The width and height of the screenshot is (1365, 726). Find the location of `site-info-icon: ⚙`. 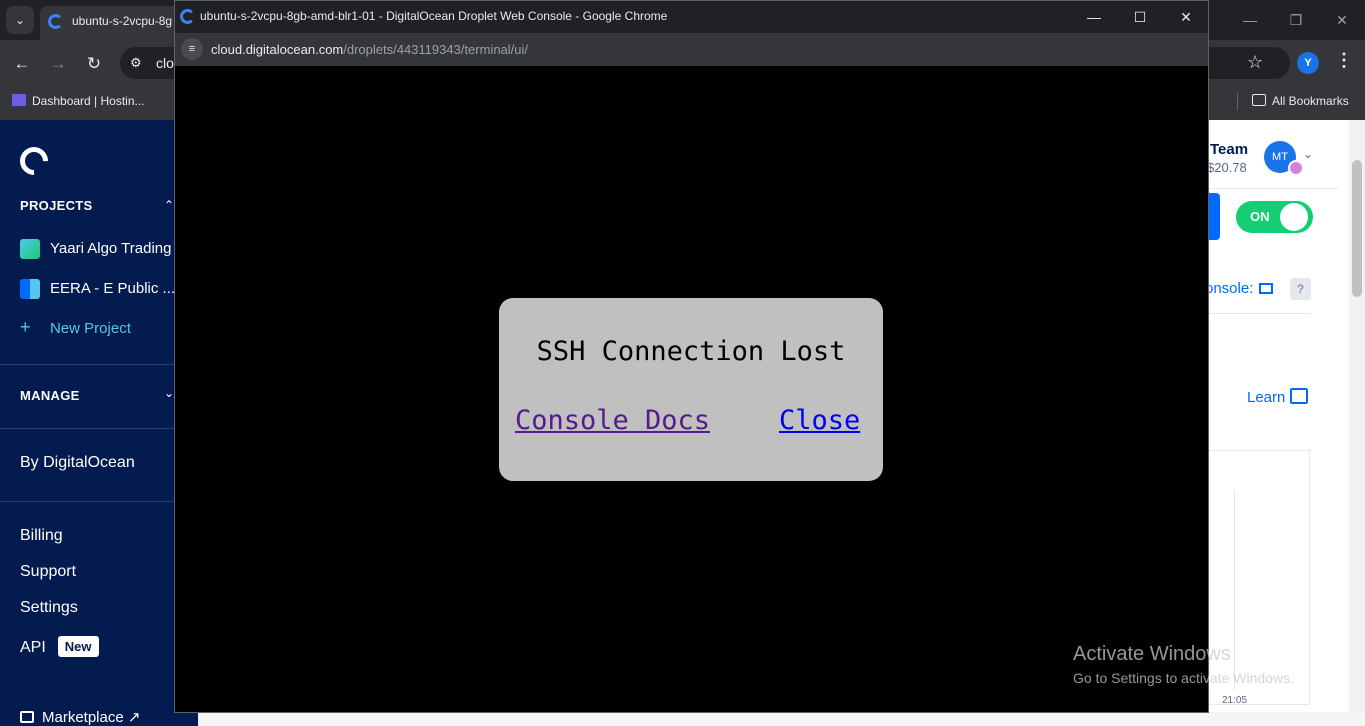

site-info-icon: ⚙ is located at coordinates (136, 63).